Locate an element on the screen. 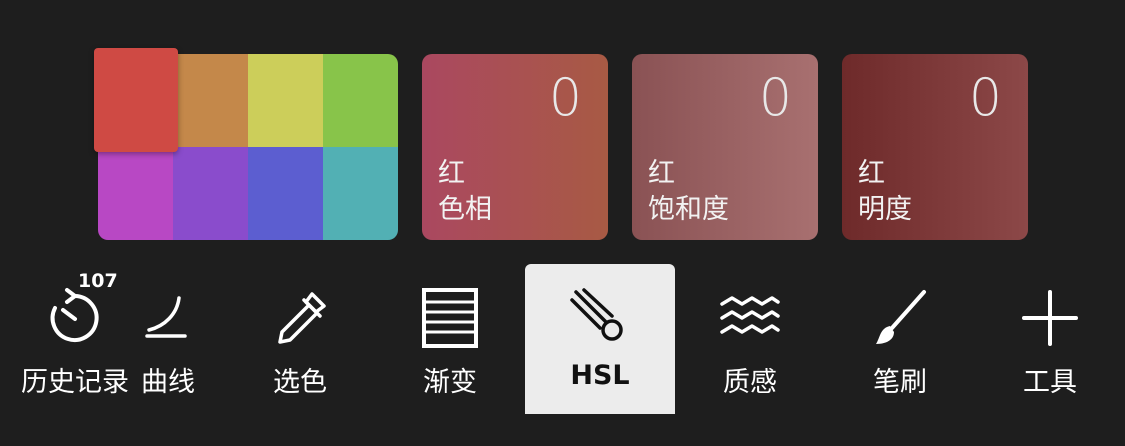  swatch-green is located at coordinates (360, 100).